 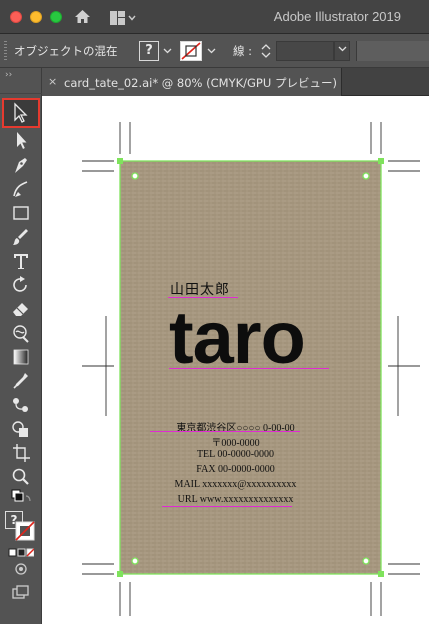 I want to click on shape-builder-tool-icon, so click(x=21, y=429).